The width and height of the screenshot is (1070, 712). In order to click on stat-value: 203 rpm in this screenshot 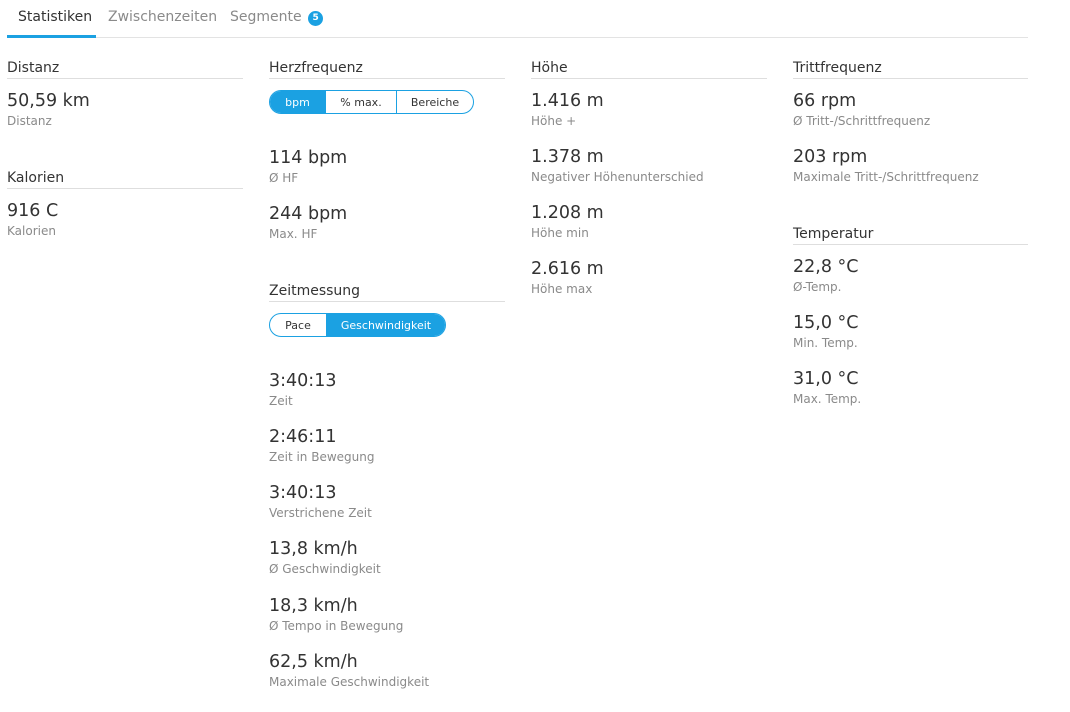, I will do `click(830, 157)`.